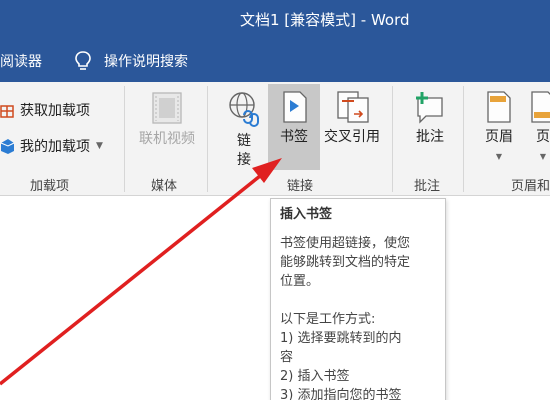 The width and height of the screenshot is (550, 400). Describe the element at coordinates (287, 357) in the screenshot. I see `tooltip-step-1b: 容` at that location.